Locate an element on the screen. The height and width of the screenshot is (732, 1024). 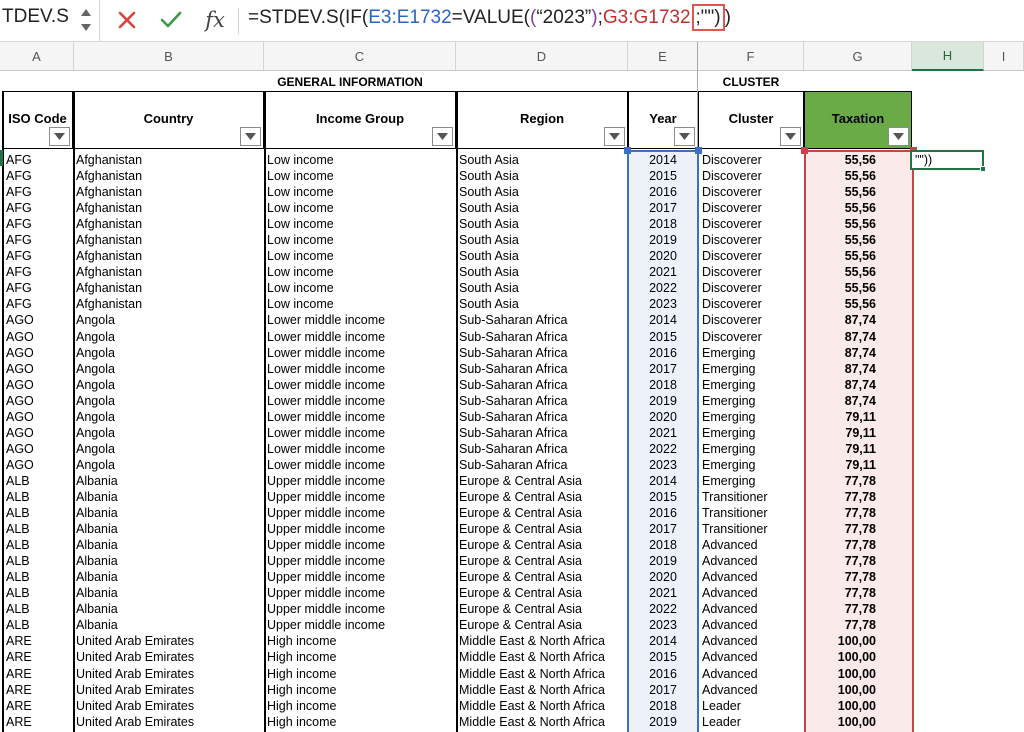
column-header-c: C is located at coordinates (360, 56).